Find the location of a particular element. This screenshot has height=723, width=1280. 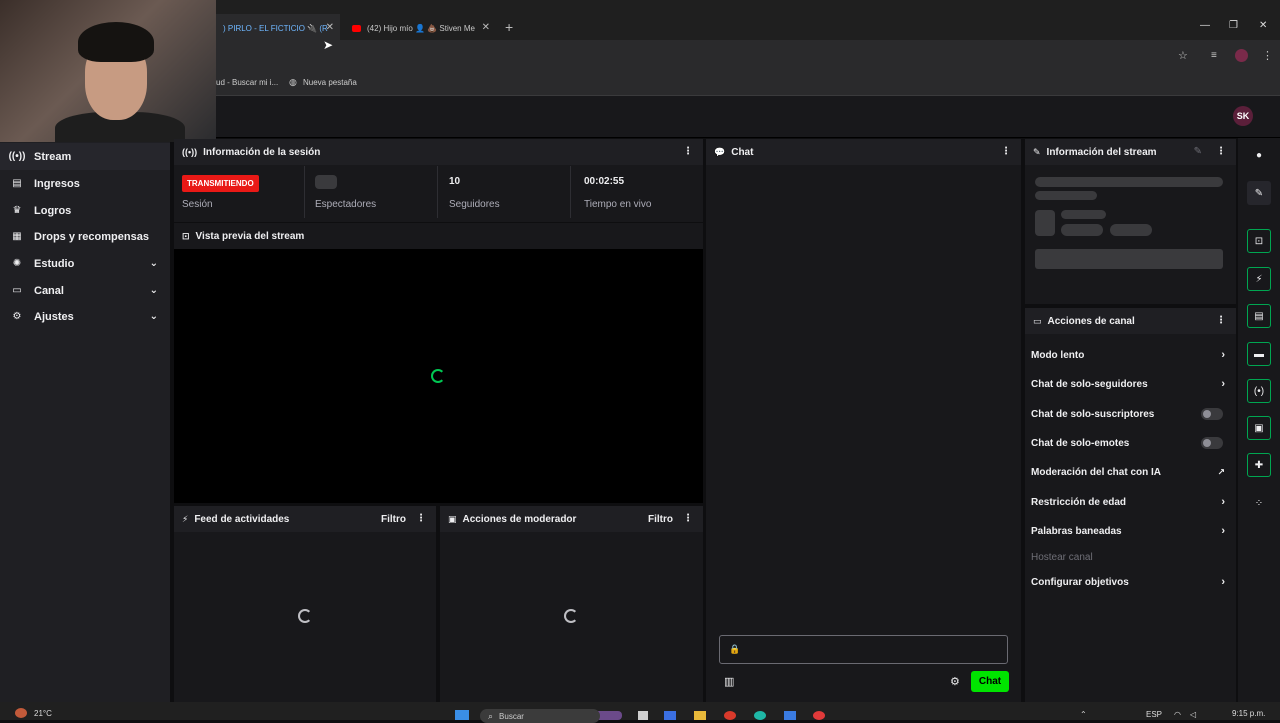

maximize-icon: ❐ is located at coordinates (1233, 25).